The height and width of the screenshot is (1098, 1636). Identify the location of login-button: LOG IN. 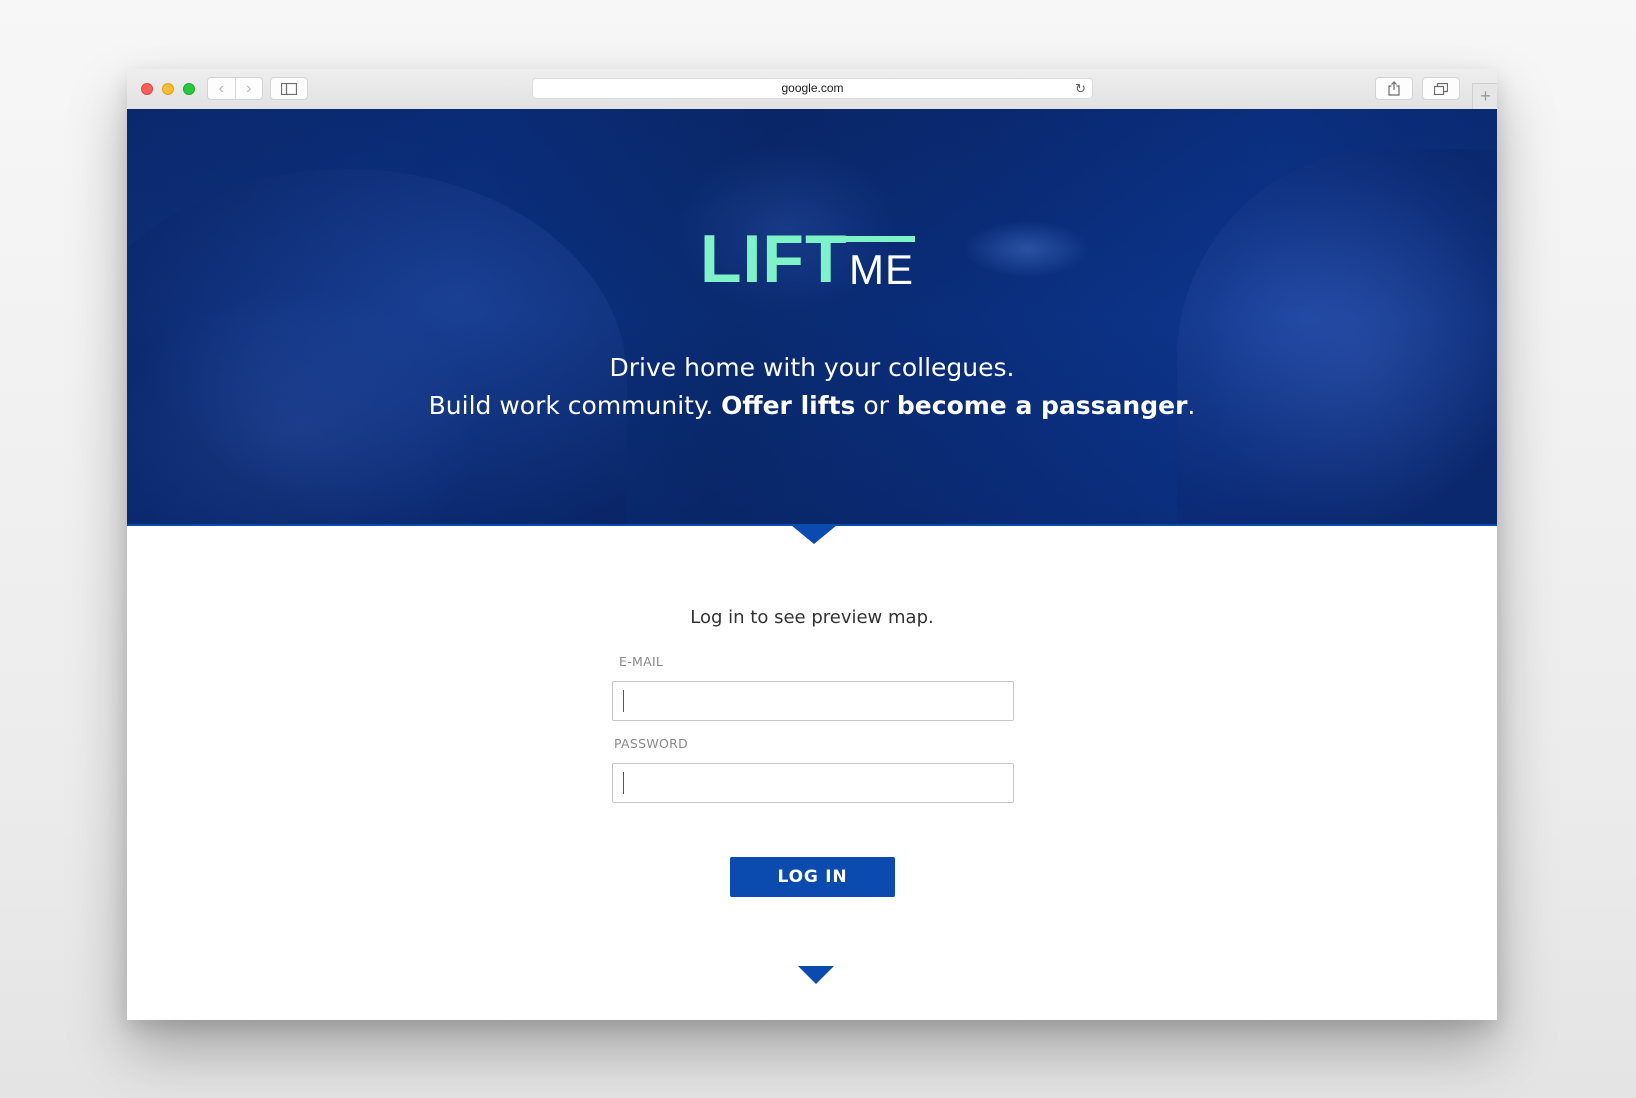
(812, 877).